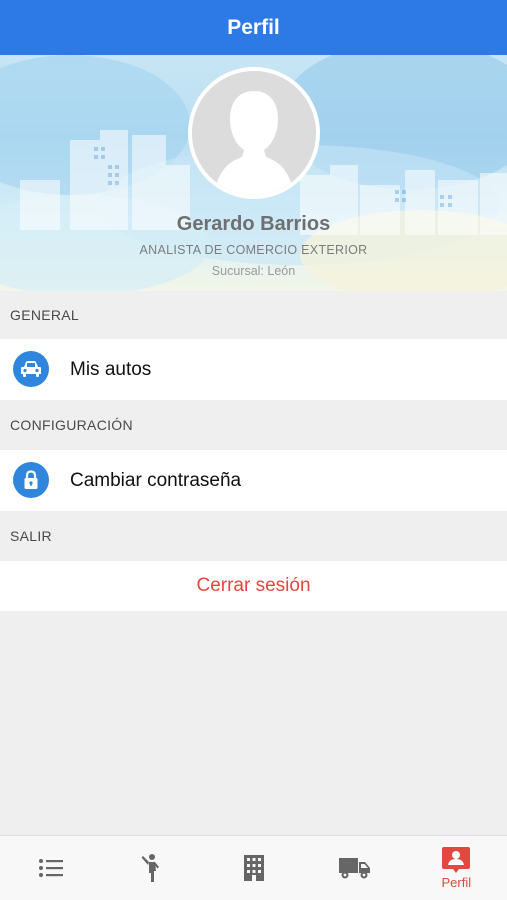 This screenshot has height=900, width=507. I want to click on tab-list, so click(50, 868).